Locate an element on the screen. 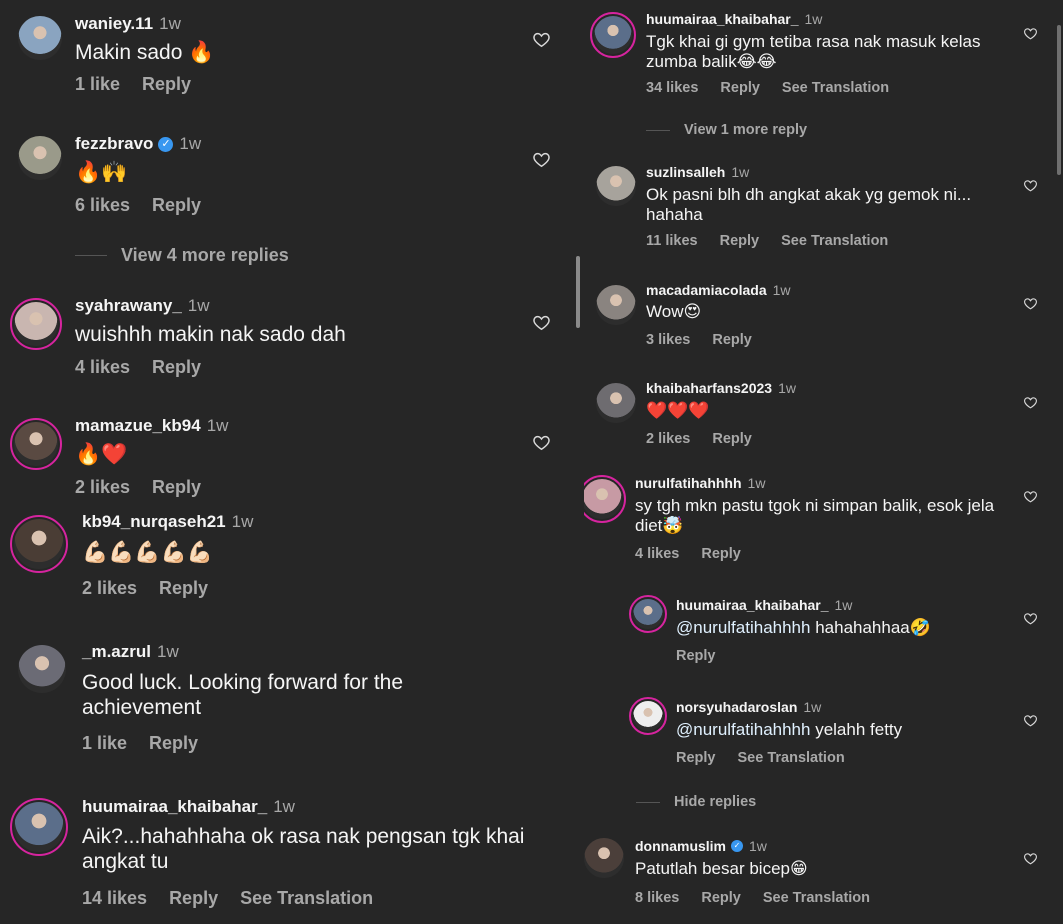 The image size is (1063, 924). hide-replies: Hide replies is located at coordinates (696, 802).